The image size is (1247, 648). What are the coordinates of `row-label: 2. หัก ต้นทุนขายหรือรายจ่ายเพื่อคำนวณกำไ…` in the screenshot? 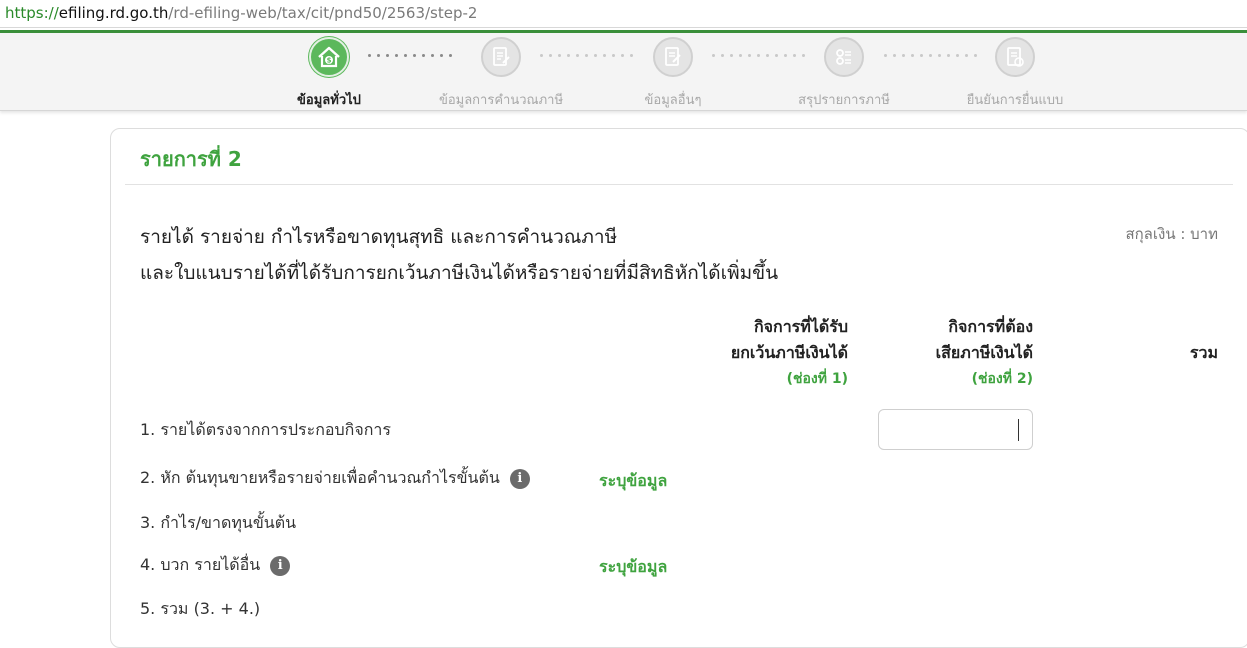 It's located at (335, 478).